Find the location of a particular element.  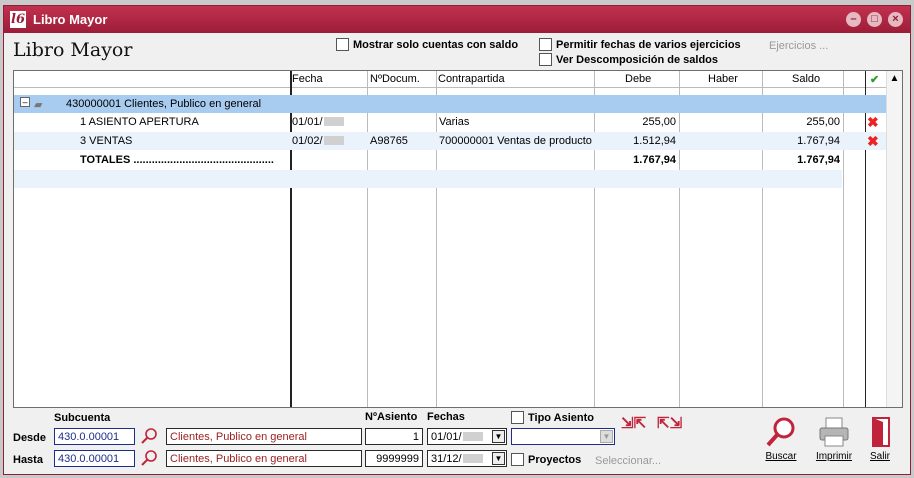

search-icon is located at coordinates (780, 432).